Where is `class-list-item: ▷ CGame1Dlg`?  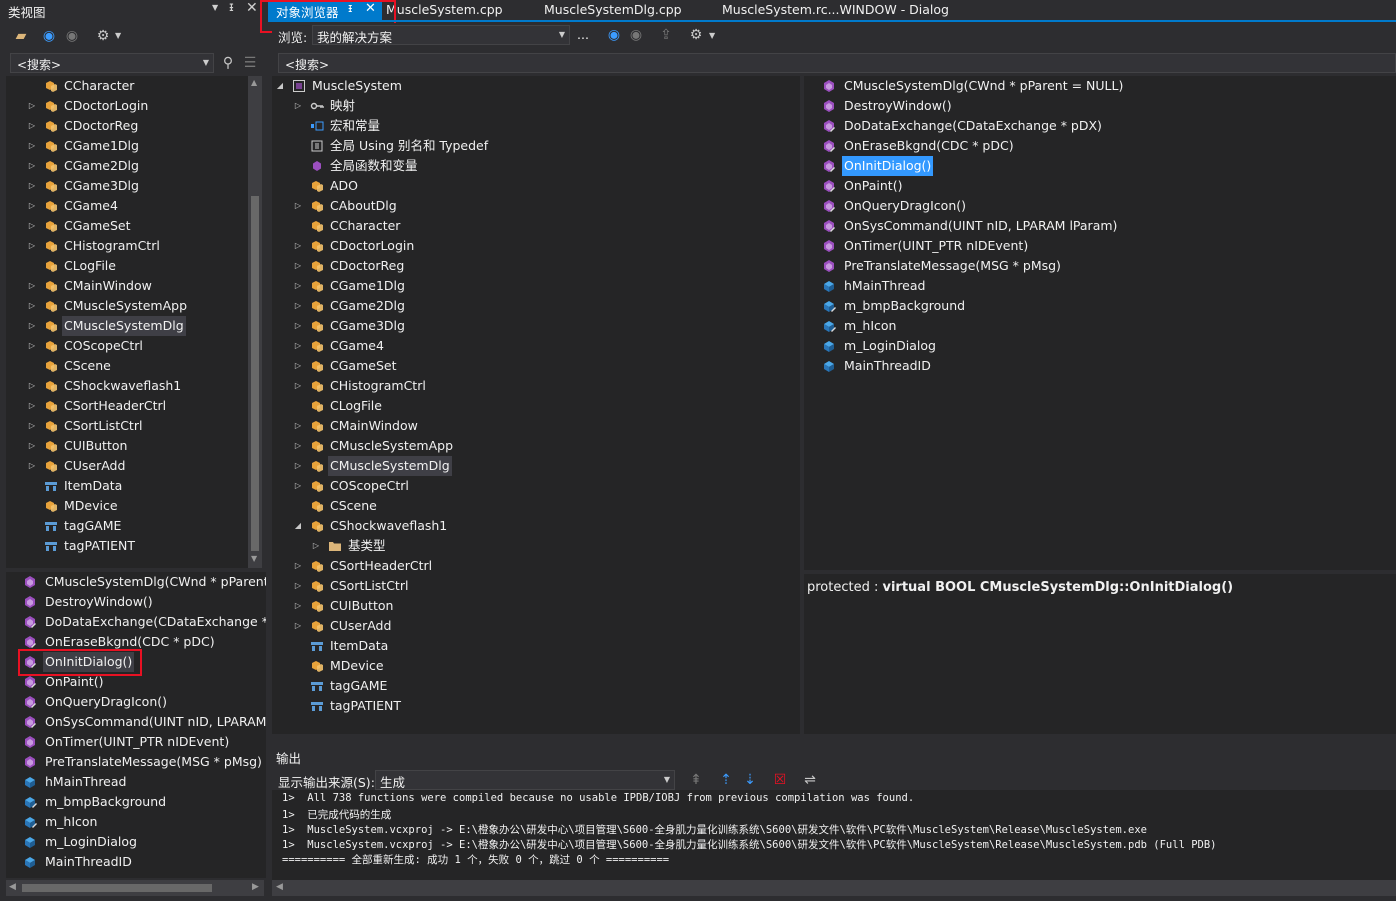
class-list-item: ▷ CGame1Dlg is located at coordinates (127, 146).